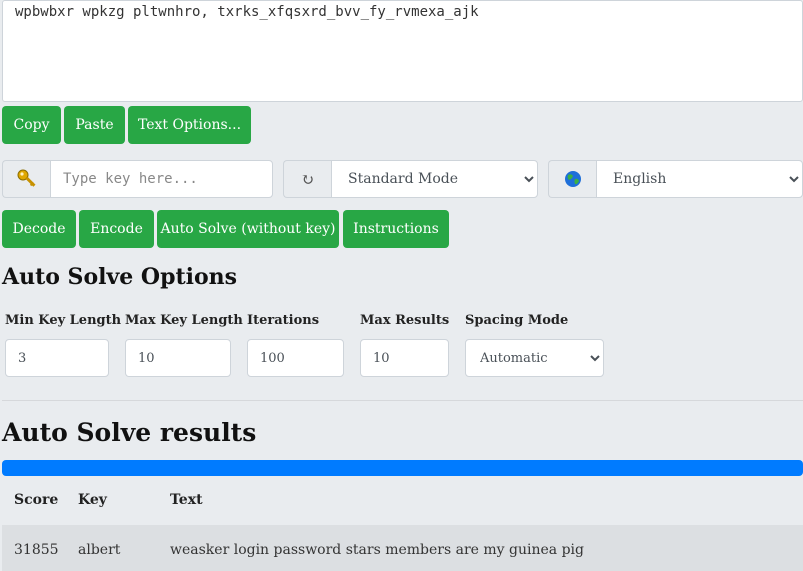 The image size is (803, 571). What do you see at coordinates (92, 500) in the screenshot?
I see `column-header-key: Key` at bounding box center [92, 500].